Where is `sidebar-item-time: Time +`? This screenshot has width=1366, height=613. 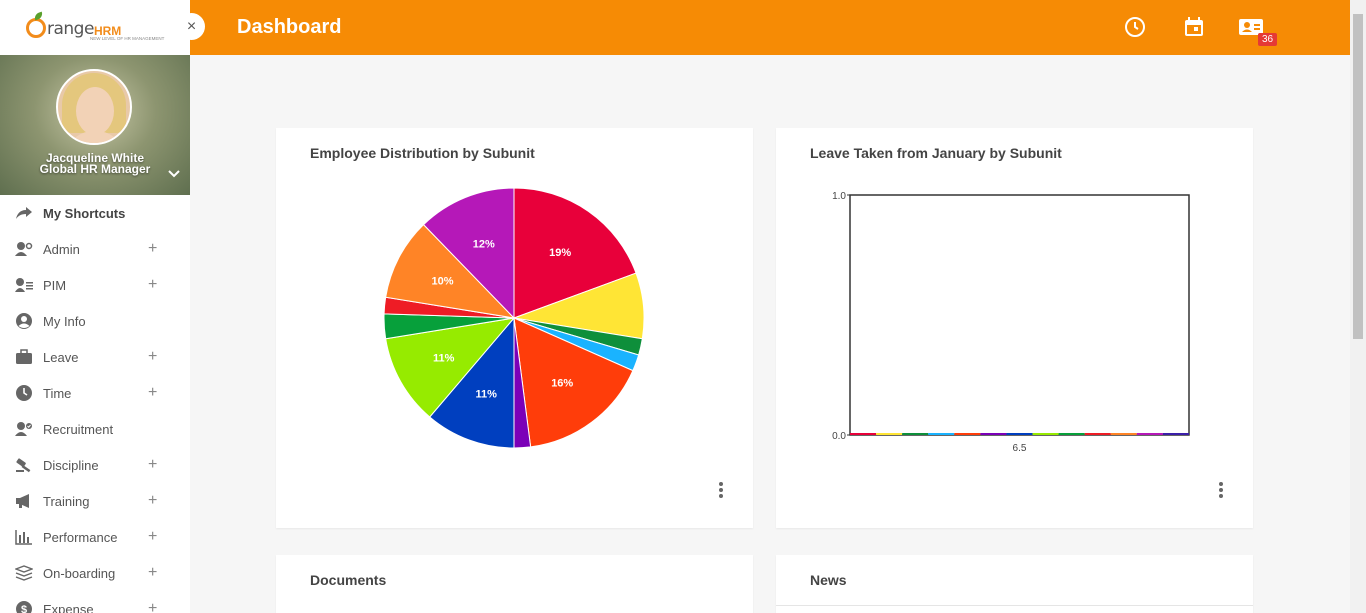 sidebar-item-time: Time + is located at coordinates (95, 393).